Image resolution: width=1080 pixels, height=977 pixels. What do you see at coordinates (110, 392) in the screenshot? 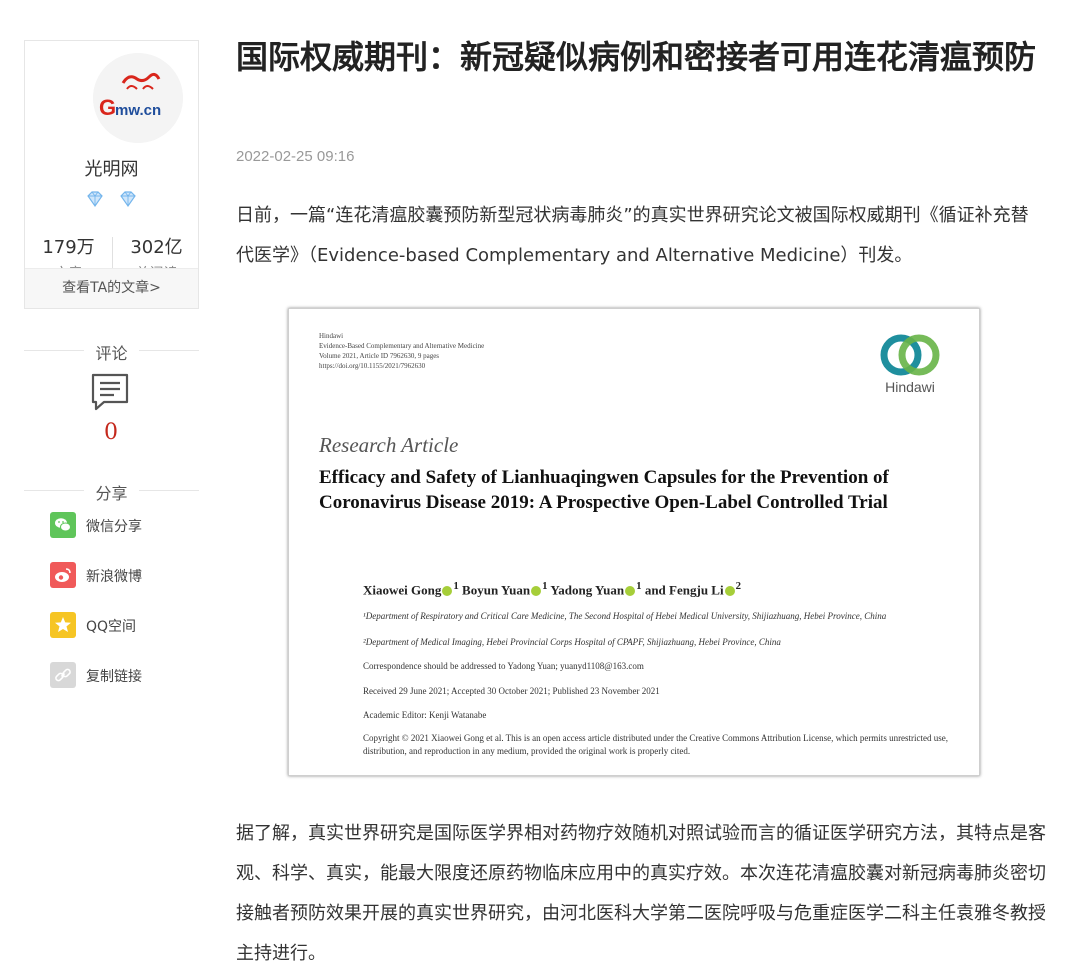
I see `comment-icon` at bounding box center [110, 392].